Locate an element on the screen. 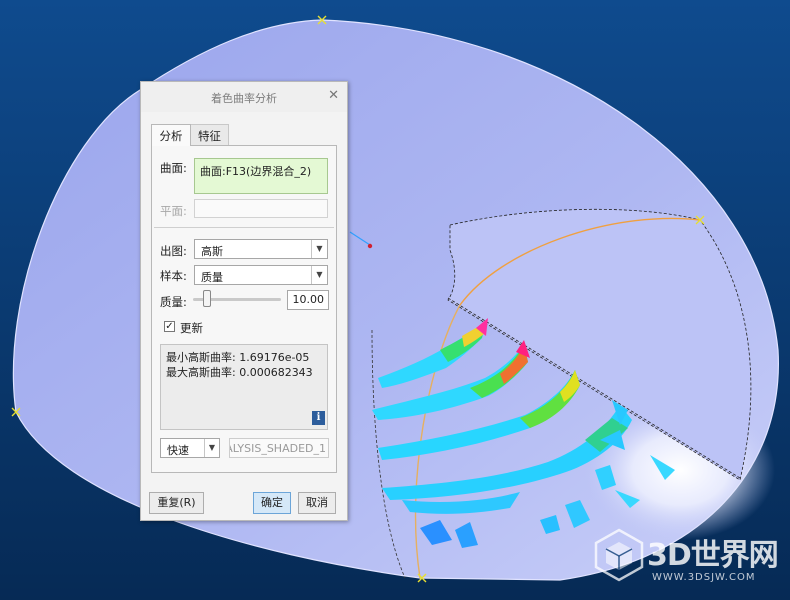  quality-input: 10.00 is located at coordinates (308, 300).